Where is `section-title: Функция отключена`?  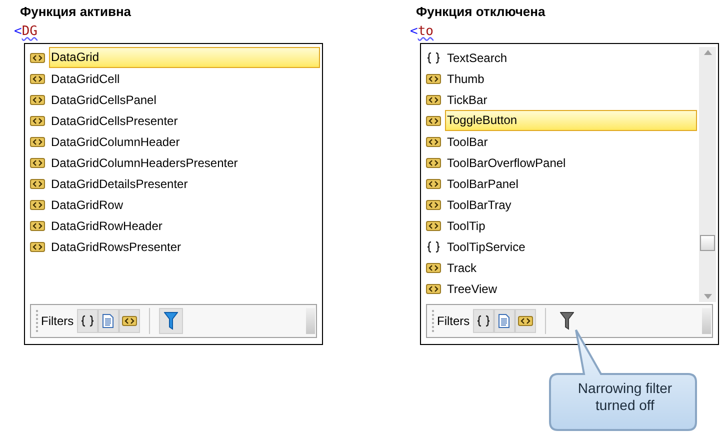
section-title: Функция отключена is located at coordinates (480, 12).